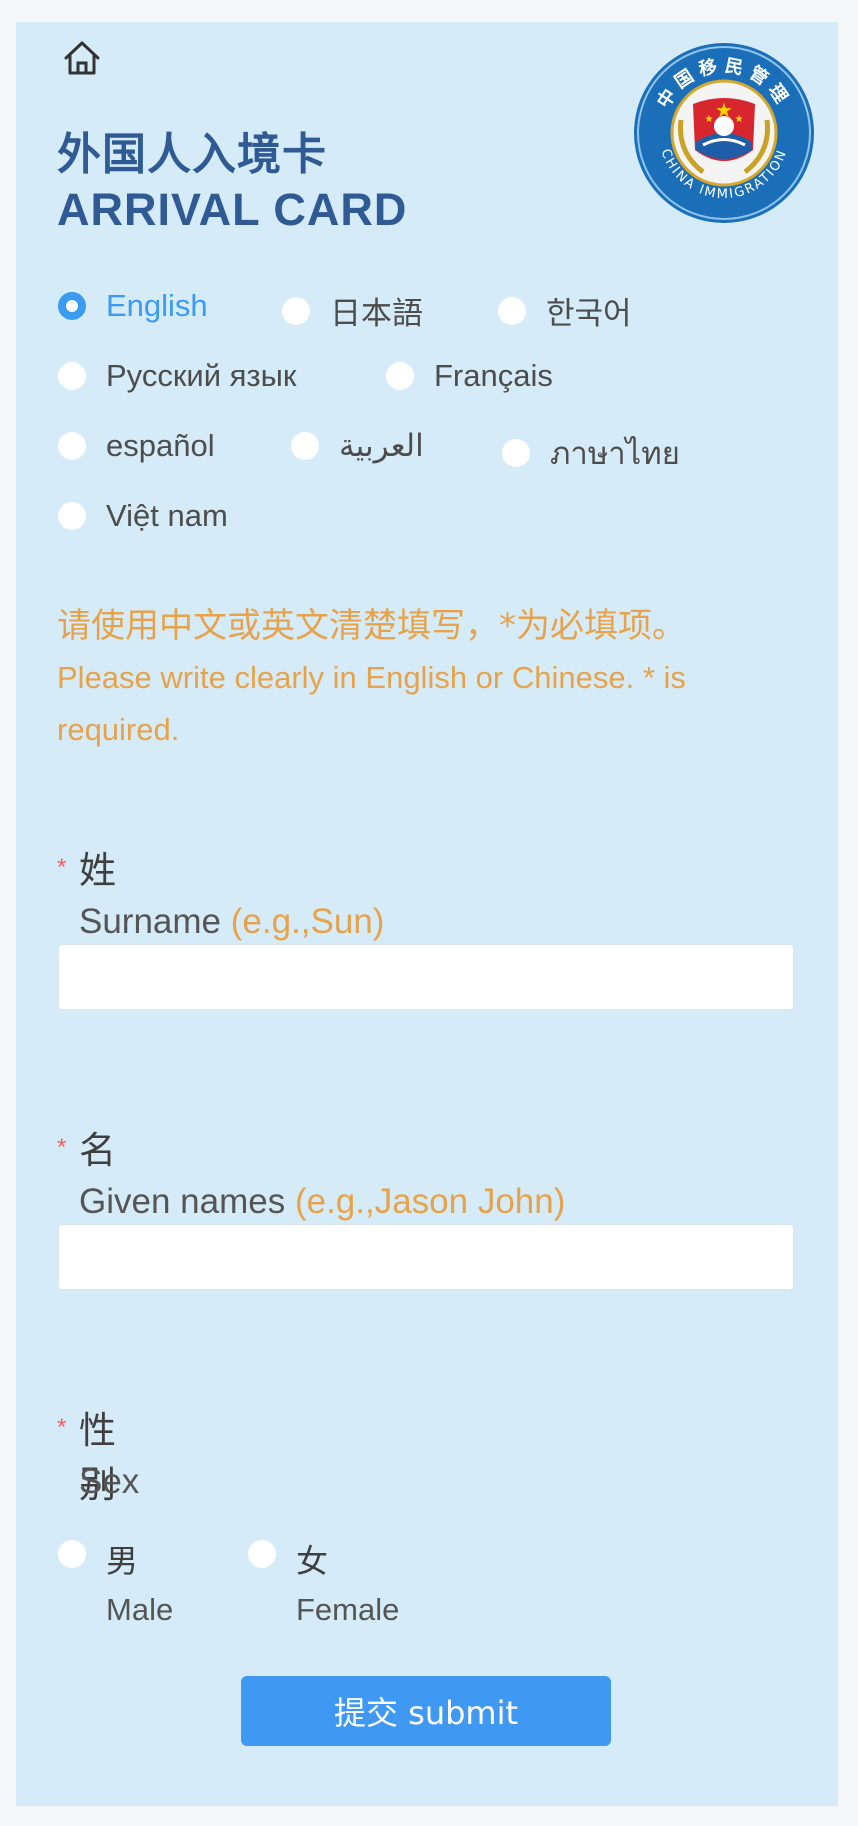  What do you see at coordinates (589, 313) in the screenshot?
I see `language-label: 한국어` at bounding box center [589, 313].